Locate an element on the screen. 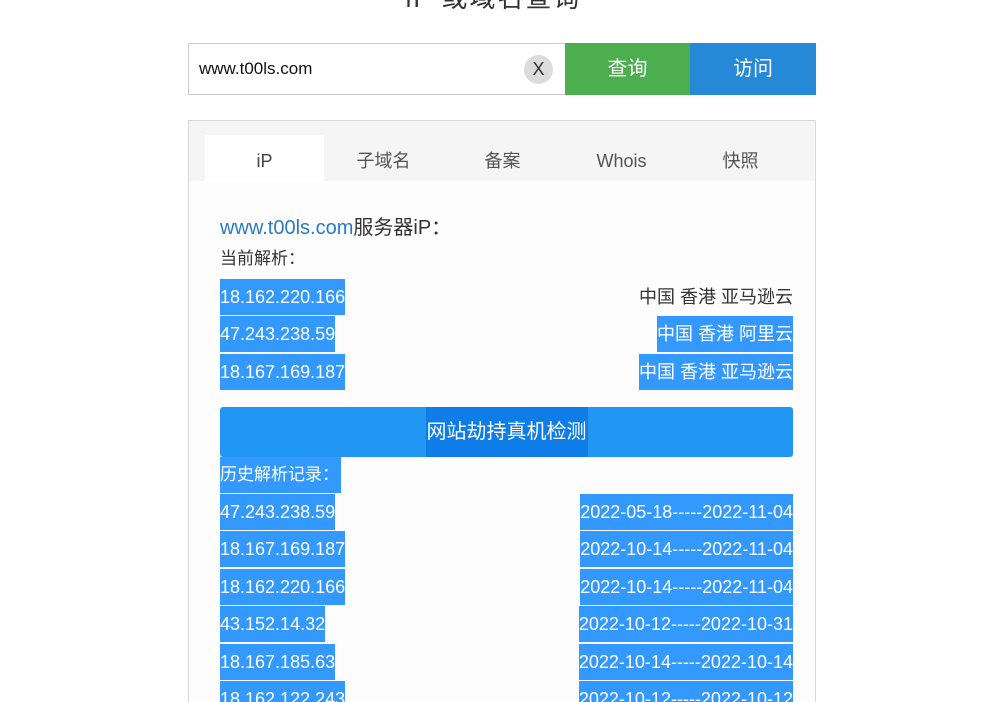  current-ip: 18.162.220.166 is located at coordinates (283, 297).